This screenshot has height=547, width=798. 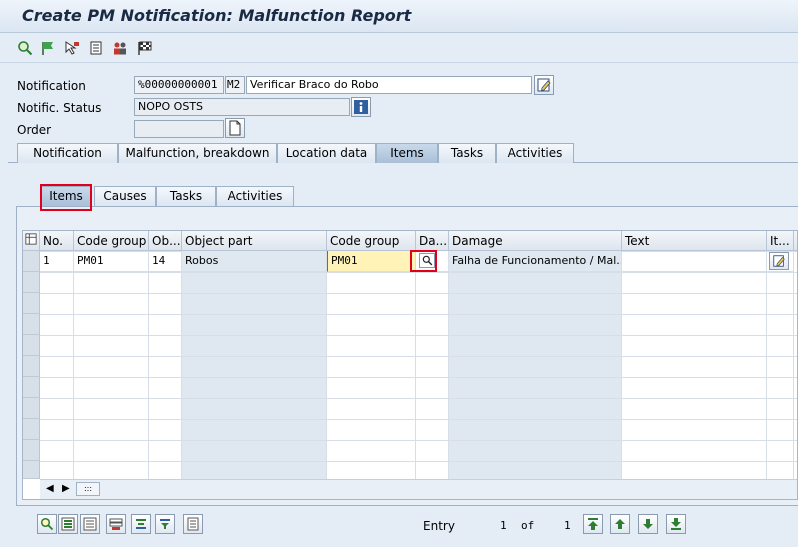 I want to click on scroll-left-icon: ◀, so click(x=50, y=488).